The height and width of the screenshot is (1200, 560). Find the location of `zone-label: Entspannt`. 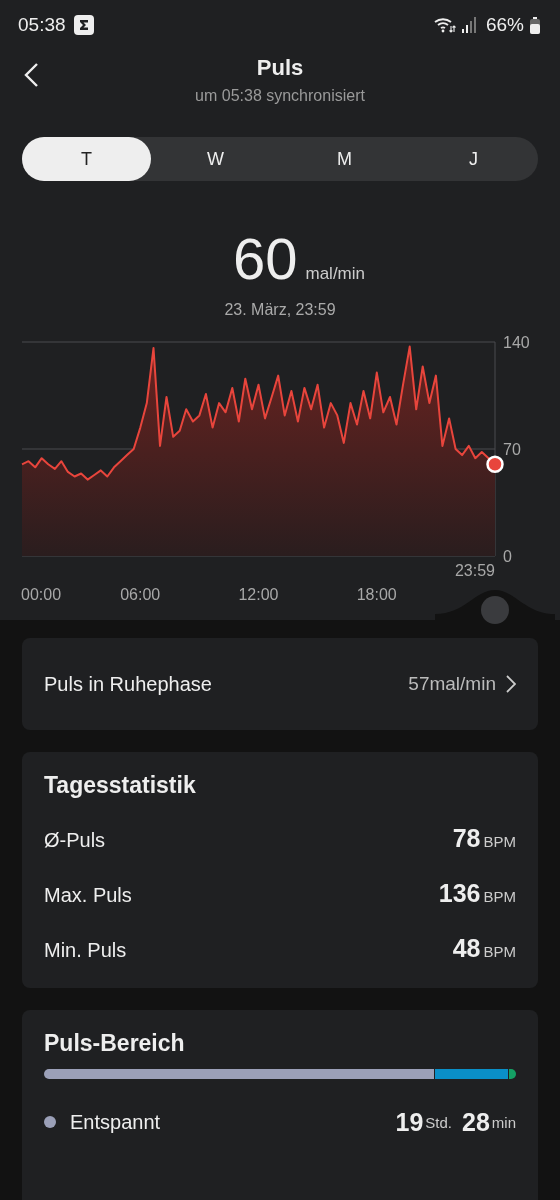

zone-label: Entspannt is located at coordinates (115, 1122).